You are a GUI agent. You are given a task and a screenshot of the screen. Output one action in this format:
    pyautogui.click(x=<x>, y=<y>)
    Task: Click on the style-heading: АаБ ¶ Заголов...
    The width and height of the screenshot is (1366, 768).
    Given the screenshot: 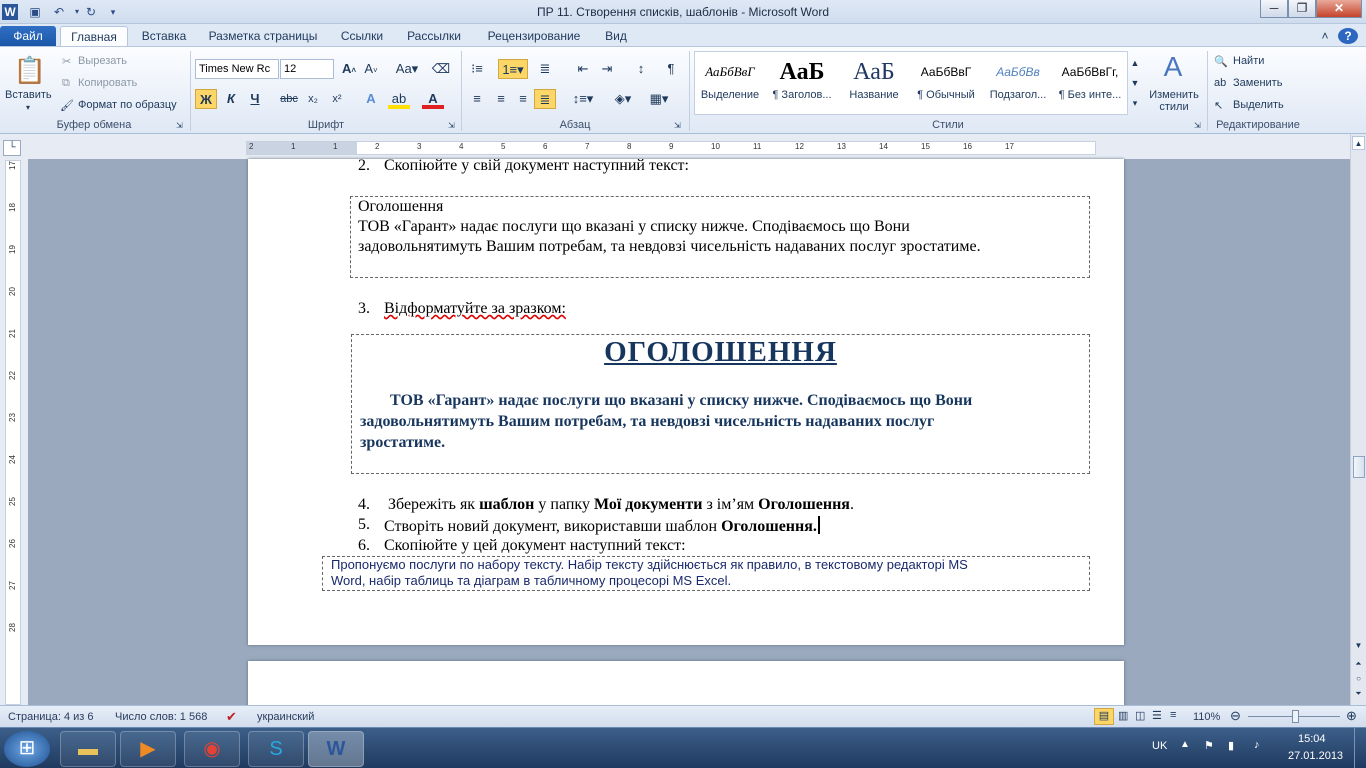 What is the action you would take?
    pyautogui.click(x=802, y=84)
    